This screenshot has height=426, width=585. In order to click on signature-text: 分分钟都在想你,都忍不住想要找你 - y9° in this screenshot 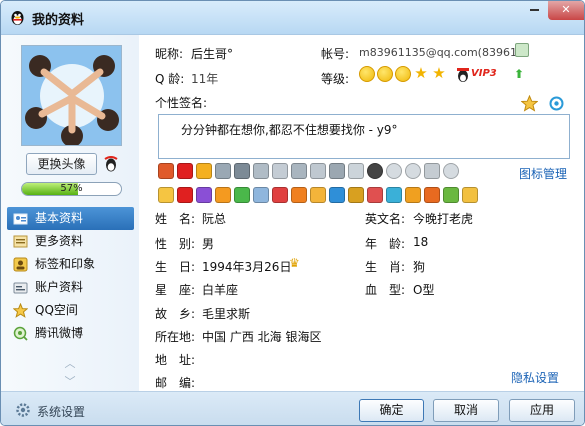, I will do `click(289, 130)`.